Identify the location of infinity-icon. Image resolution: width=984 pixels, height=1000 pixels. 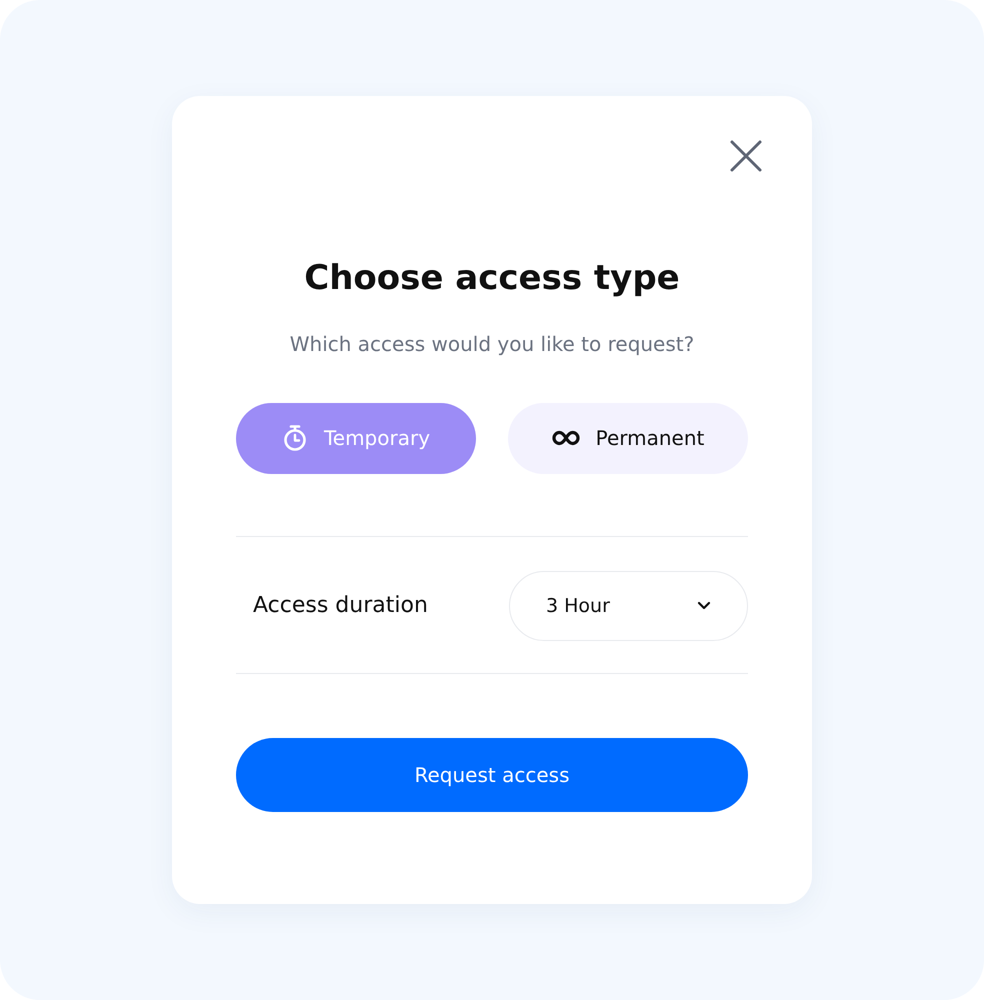
(566, 438).